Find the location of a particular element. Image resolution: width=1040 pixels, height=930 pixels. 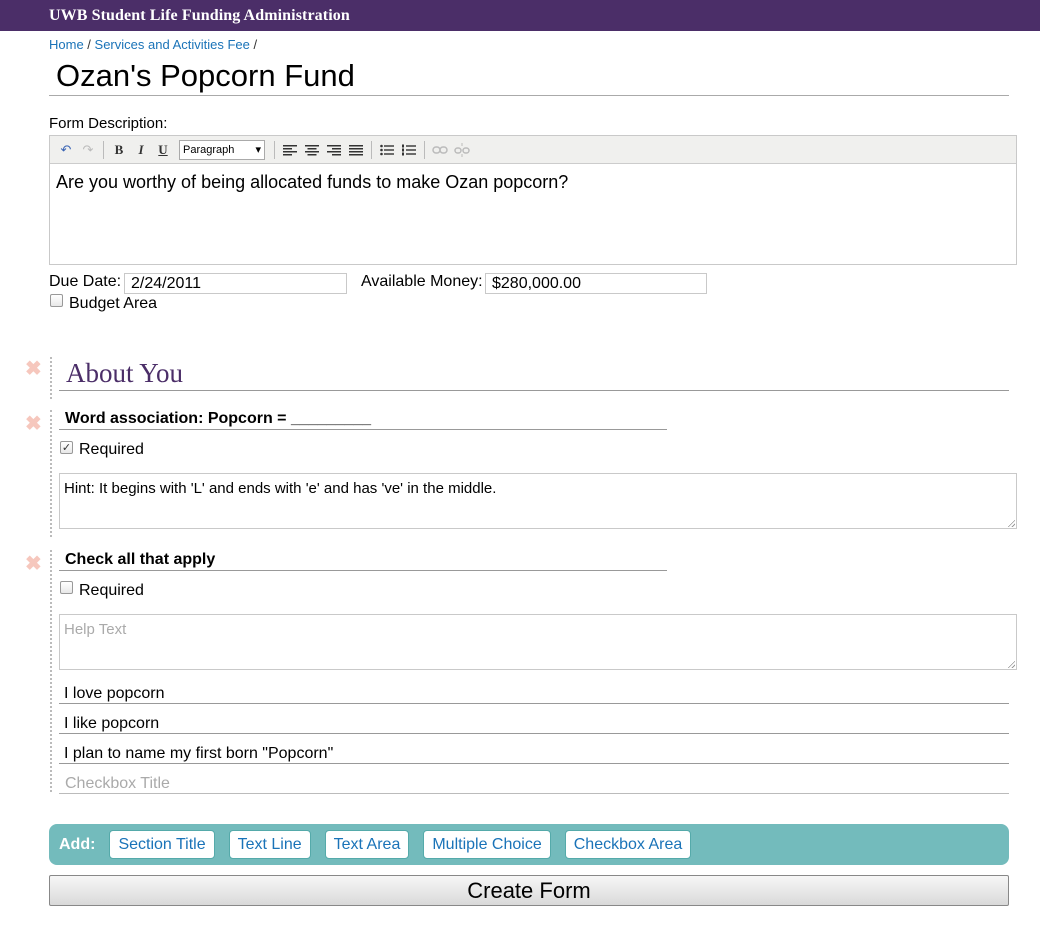

due-date-label: Due Date: is located at coordinates (85, 281).